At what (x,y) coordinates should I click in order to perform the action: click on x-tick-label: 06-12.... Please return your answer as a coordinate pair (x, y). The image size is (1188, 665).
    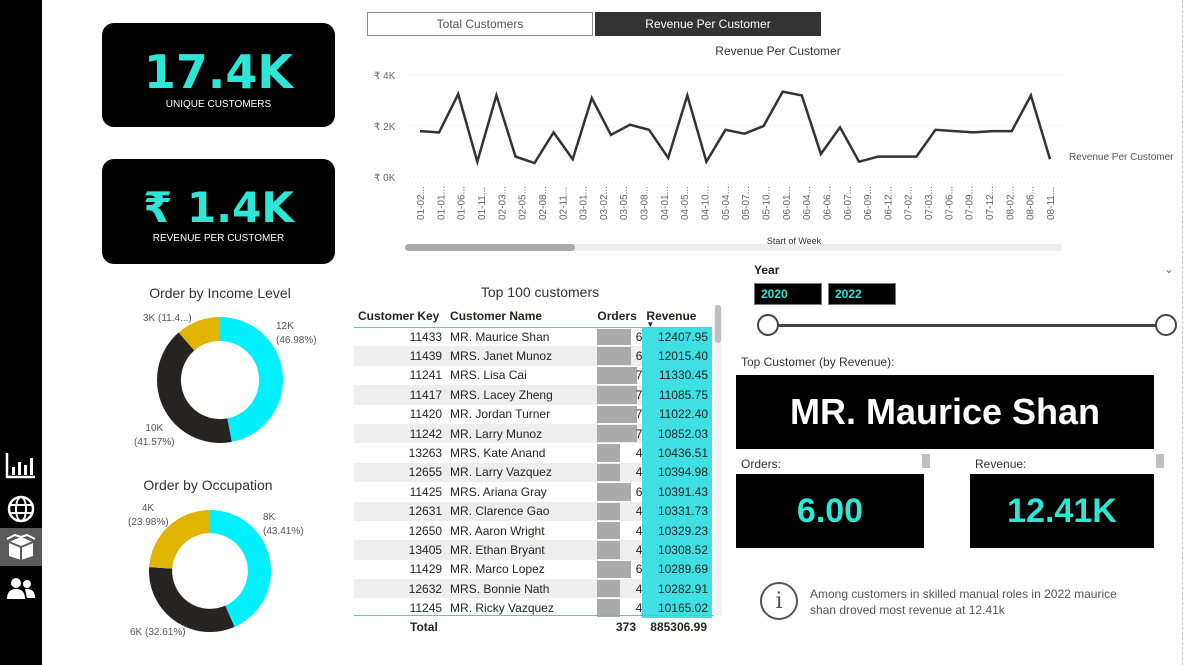
    Looking at the image, I should click on (888, 203).